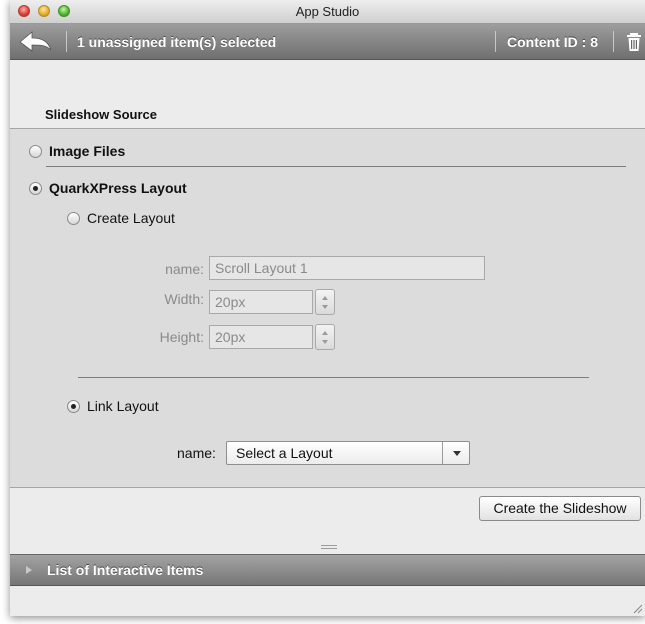  I want to click on trash-icon, so click(634, 42).